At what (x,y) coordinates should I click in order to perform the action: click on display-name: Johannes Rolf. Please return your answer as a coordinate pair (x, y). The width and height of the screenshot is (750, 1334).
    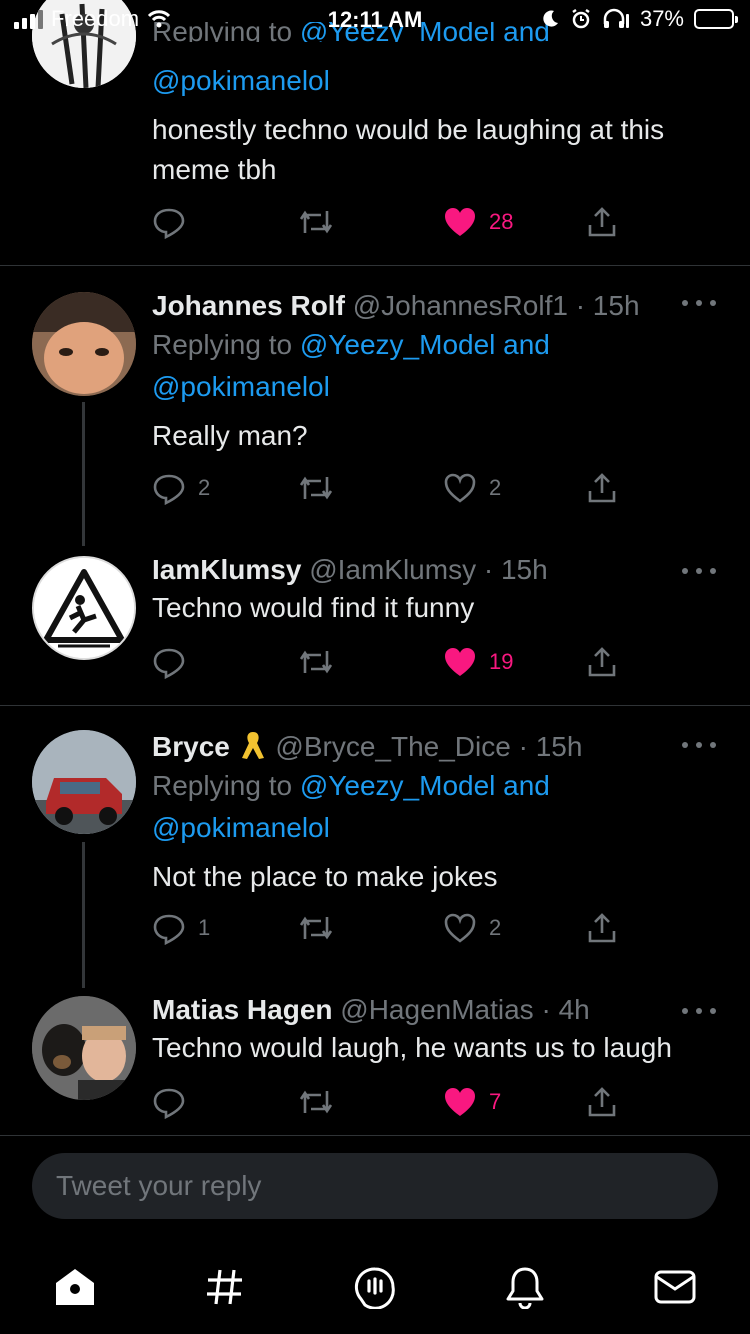
    Looking at the image, I should click on (248, 305).